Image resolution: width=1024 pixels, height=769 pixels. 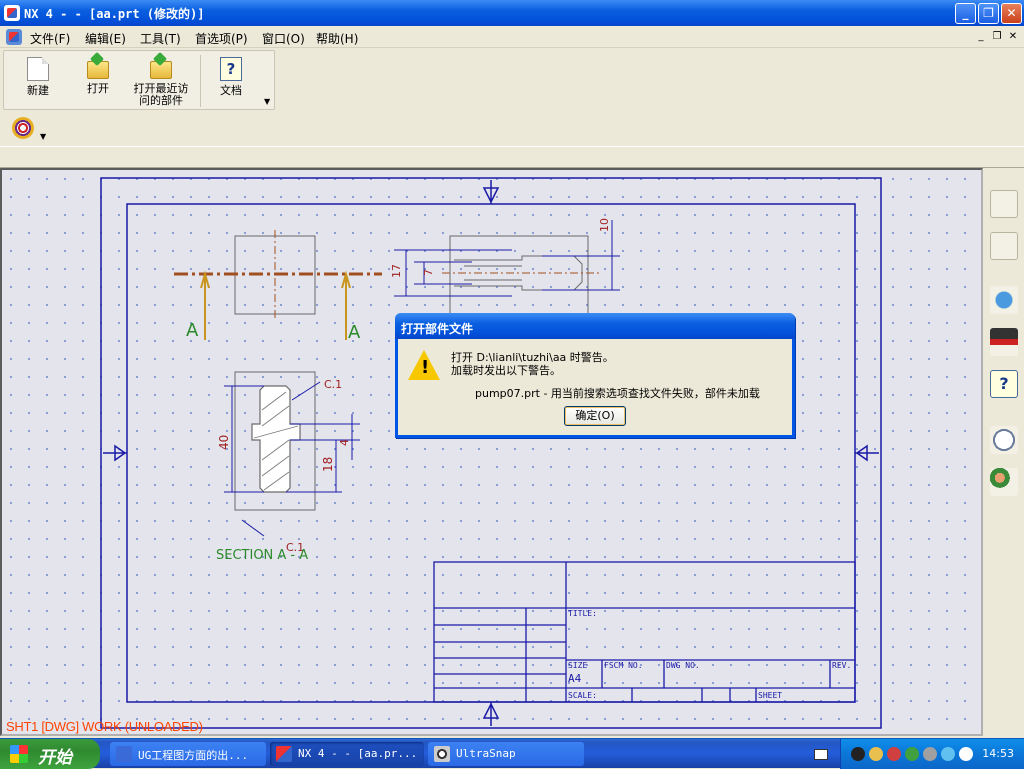 I want to click on nx-app-icon, so click(x=12, y=13).